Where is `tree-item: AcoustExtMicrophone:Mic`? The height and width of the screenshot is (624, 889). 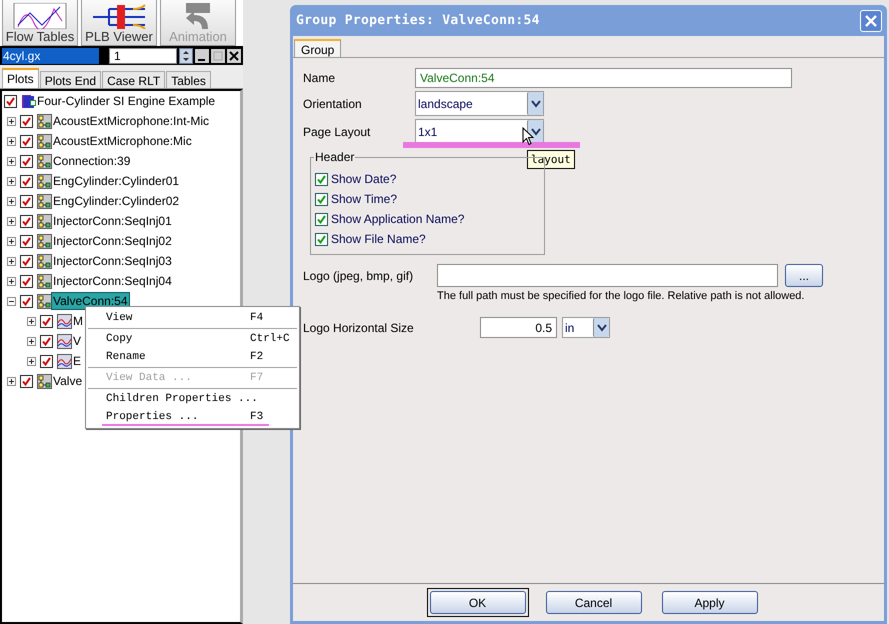 tree-item: AcoustExtMicrophone:Mic is located at coordinates (122, 141).